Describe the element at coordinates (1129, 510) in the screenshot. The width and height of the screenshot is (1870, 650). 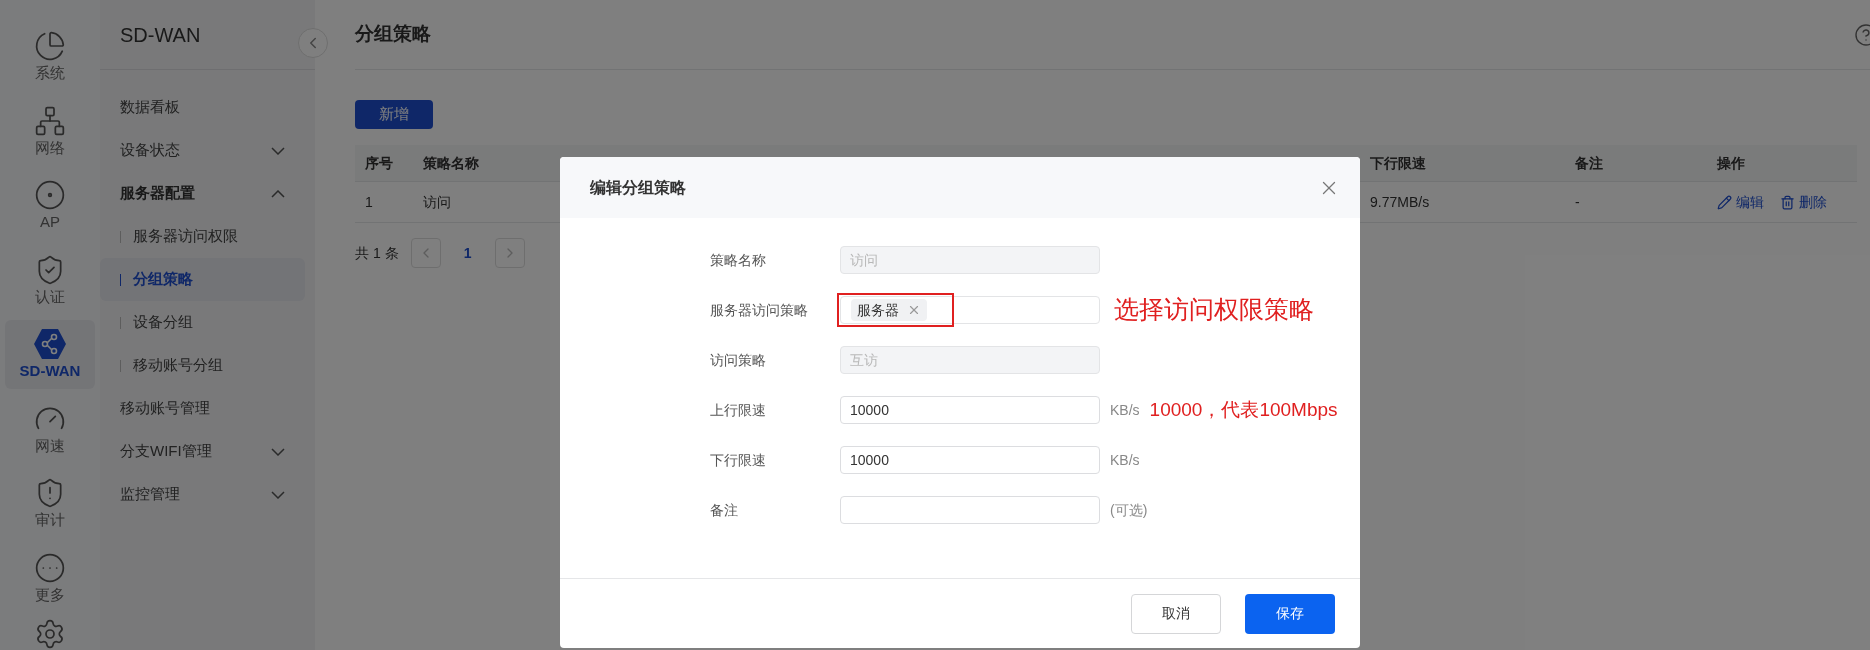
I see `unit-label: (可选)` at that location.